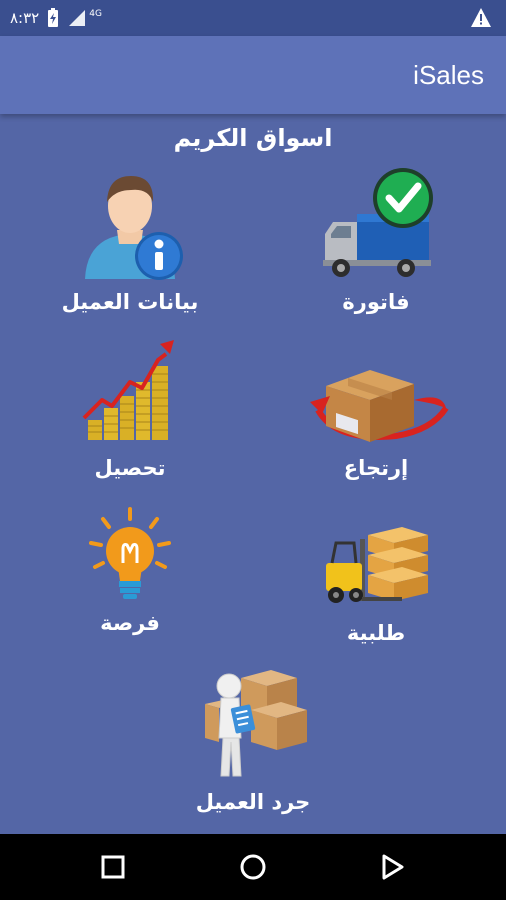  I want to click on return-button: إرتجاع, so click(376, 405).